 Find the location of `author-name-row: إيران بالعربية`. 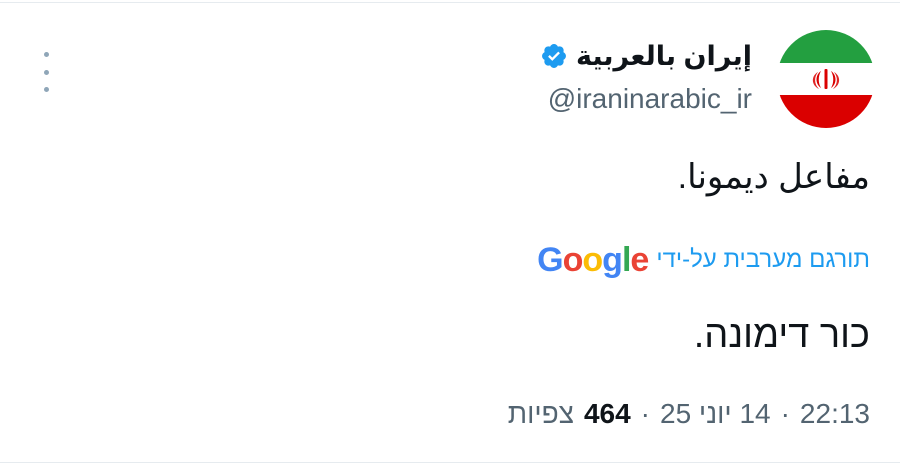

author-name-row: إيران بالعربية is located at coordinates (646, 56).